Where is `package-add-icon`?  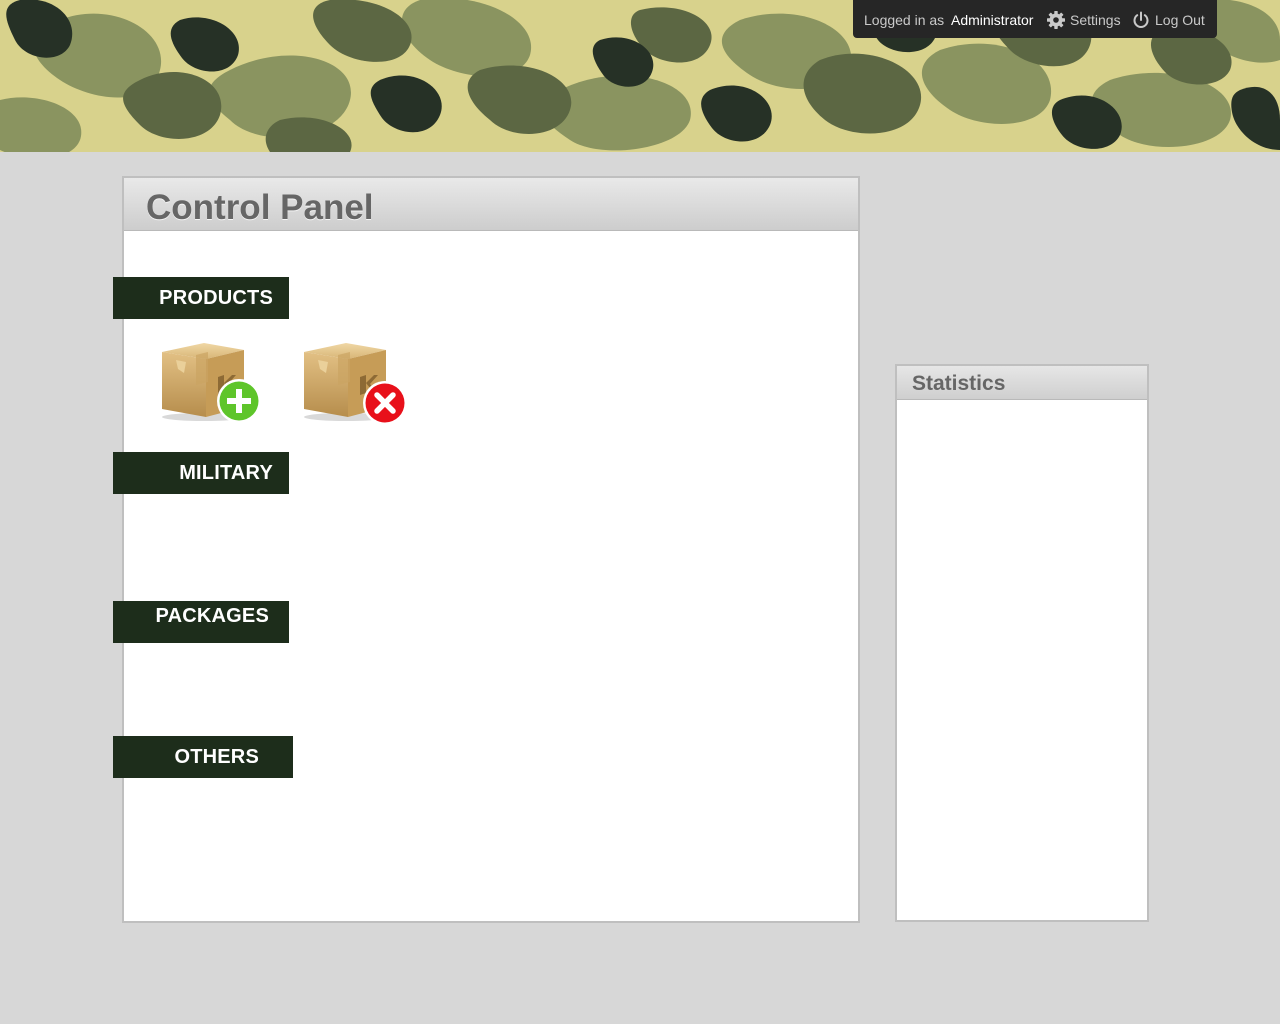
package-add-icon is located at coordinates (211, 383).